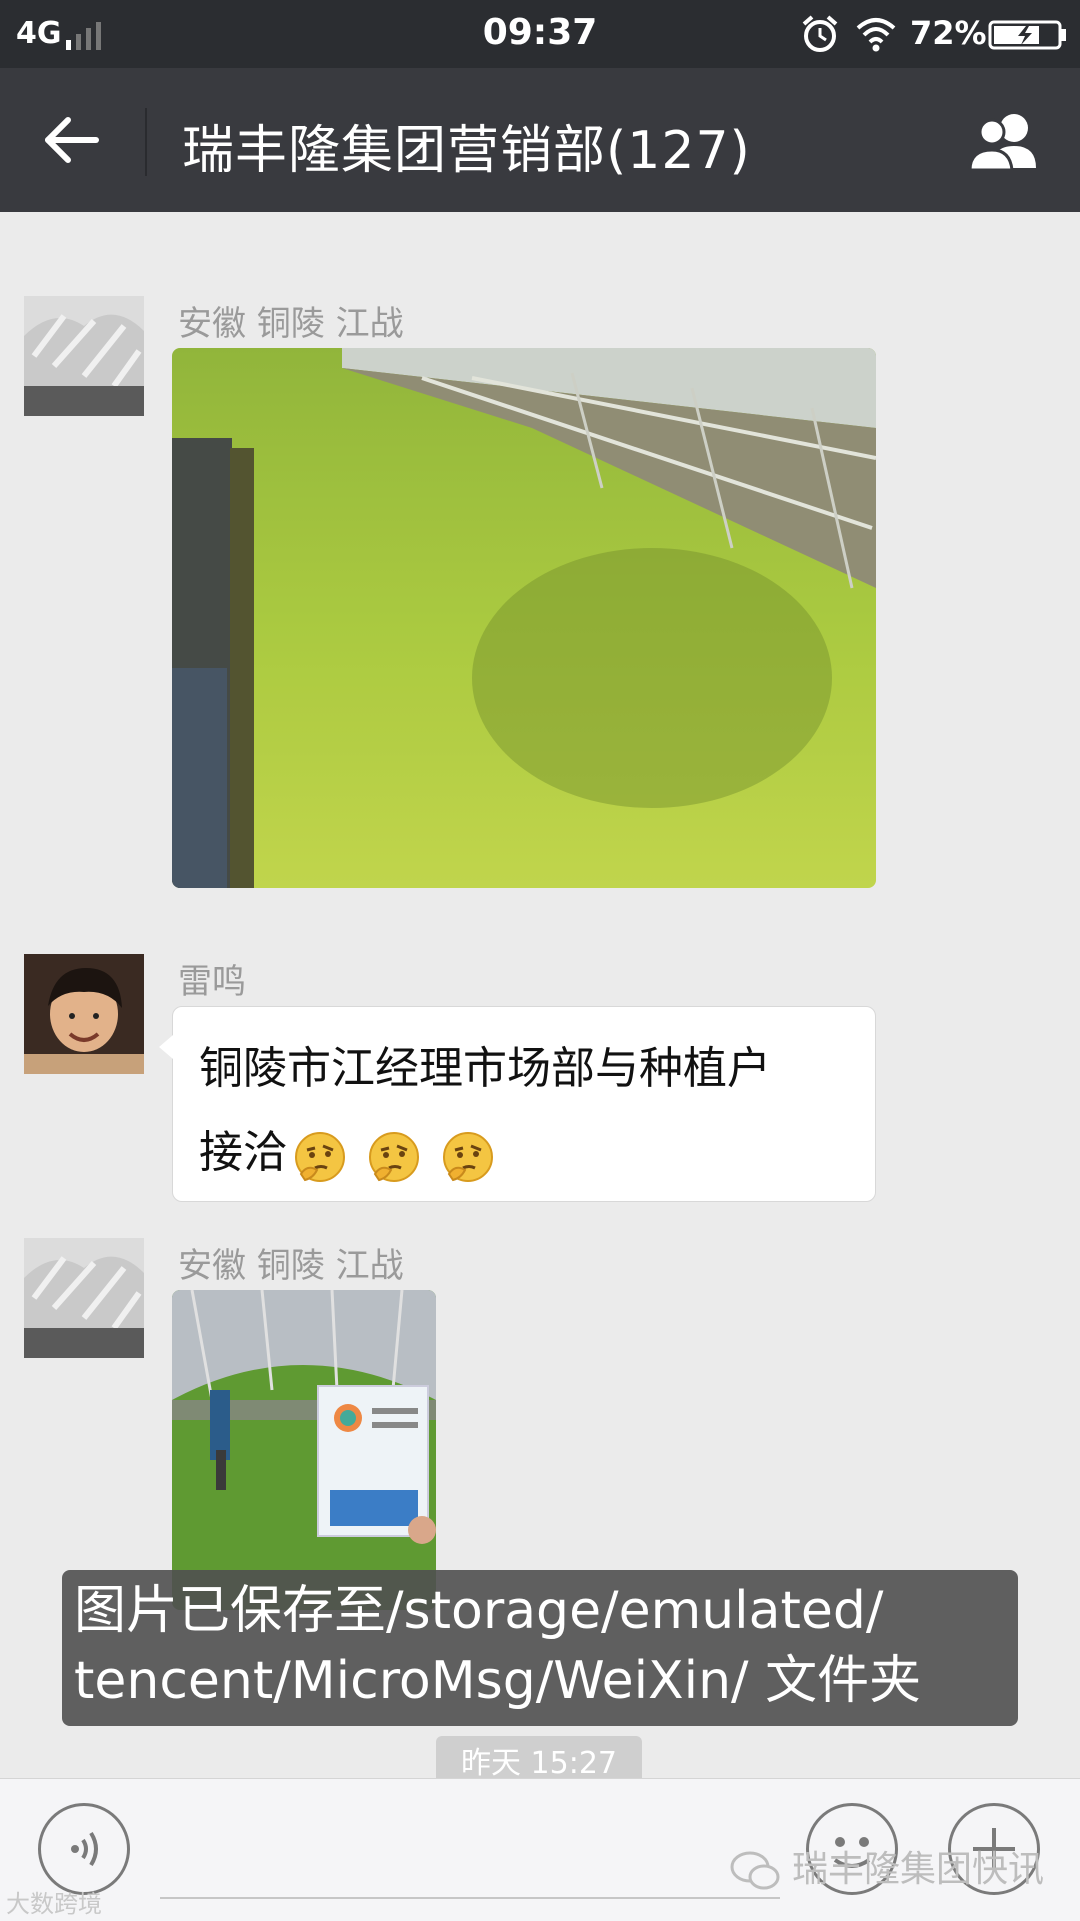 Image resolution: width=1080 pixels, height=1921 pixels. What do you see at coordinates (539, 1760) in the screenshot?
I see `message-timestamp: 昨天 15:27` at bounding box center [539, 1760].